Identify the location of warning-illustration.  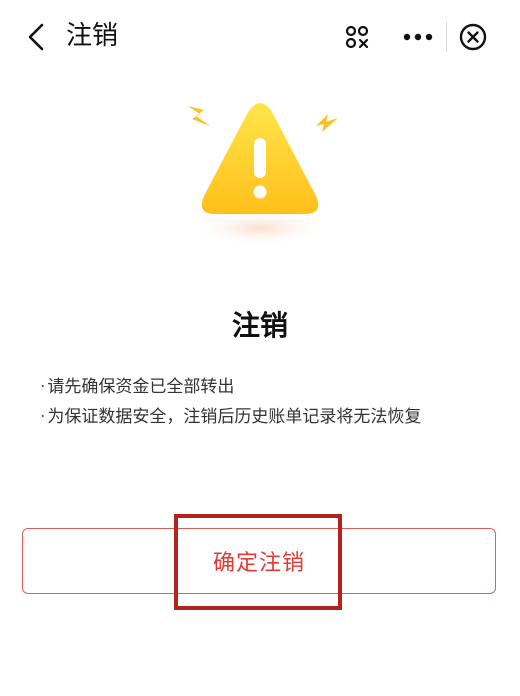
(260, 172).